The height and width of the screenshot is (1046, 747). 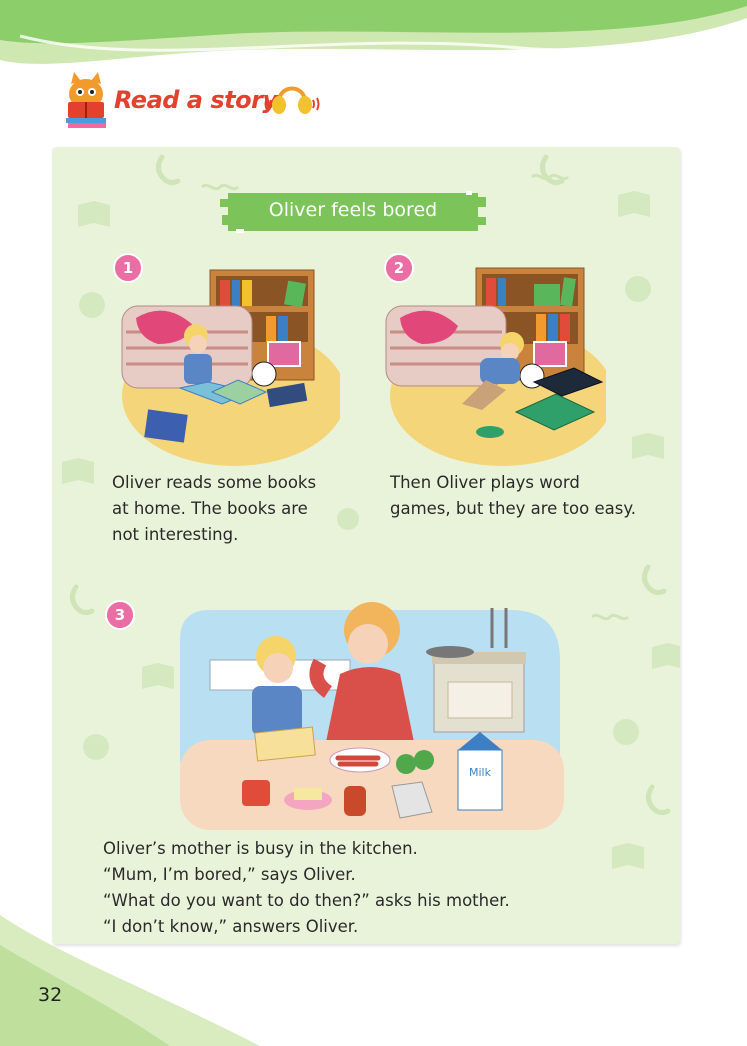 What do you see at coordinates (292, 100) in the screenshot?
I see `headphones-icon` at bounding box center [292, 100].